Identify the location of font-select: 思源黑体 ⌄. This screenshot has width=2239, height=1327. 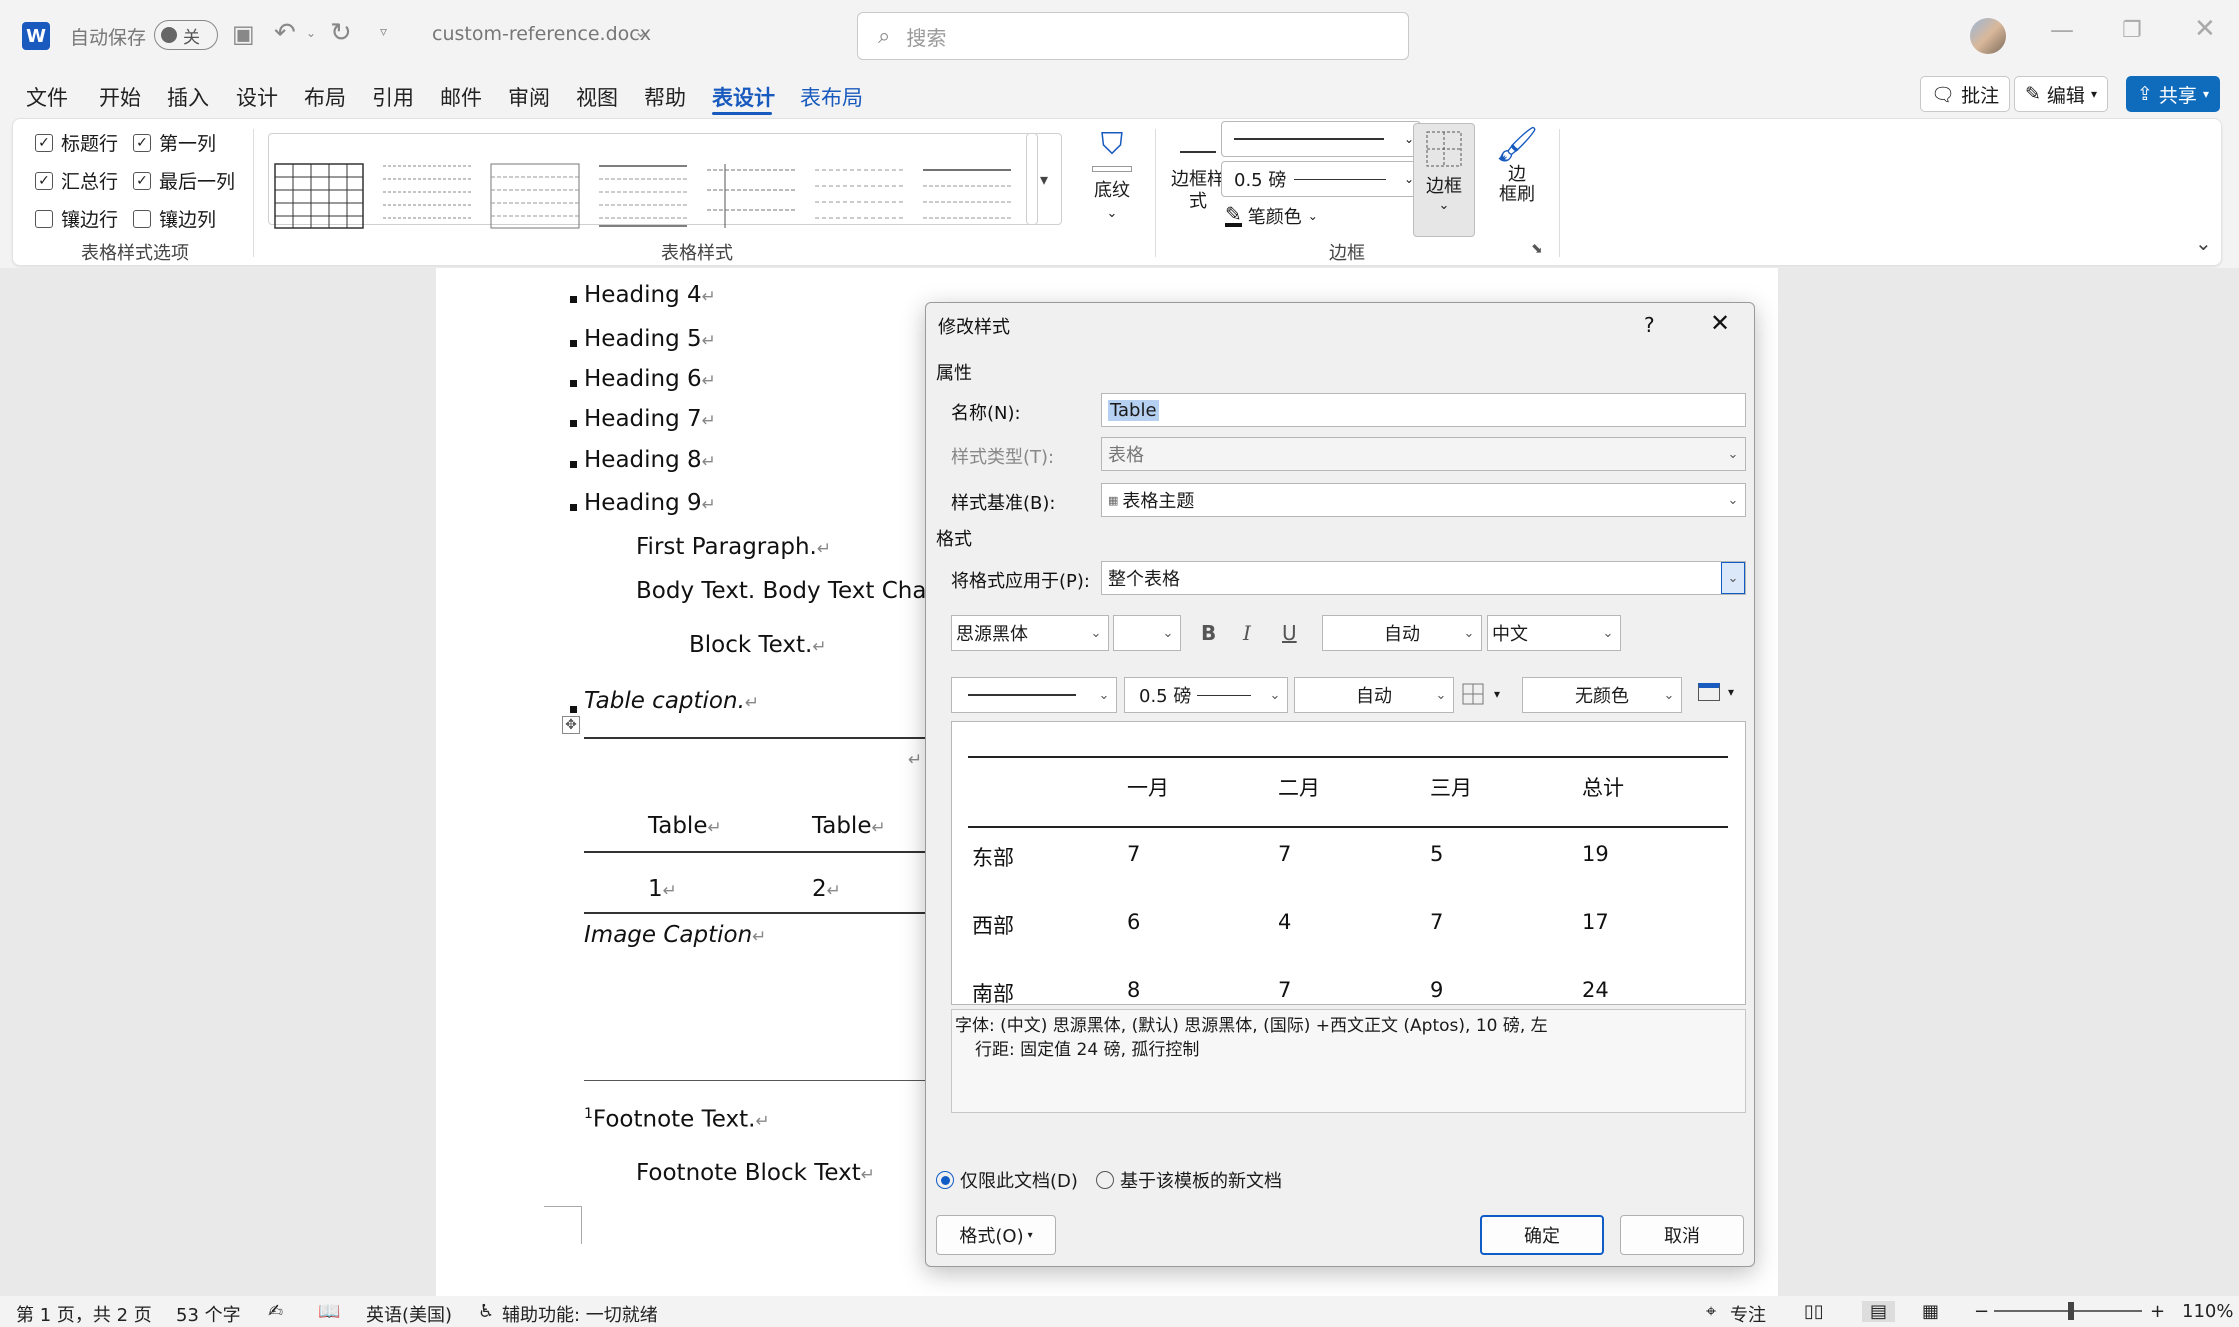
(1030, 633).